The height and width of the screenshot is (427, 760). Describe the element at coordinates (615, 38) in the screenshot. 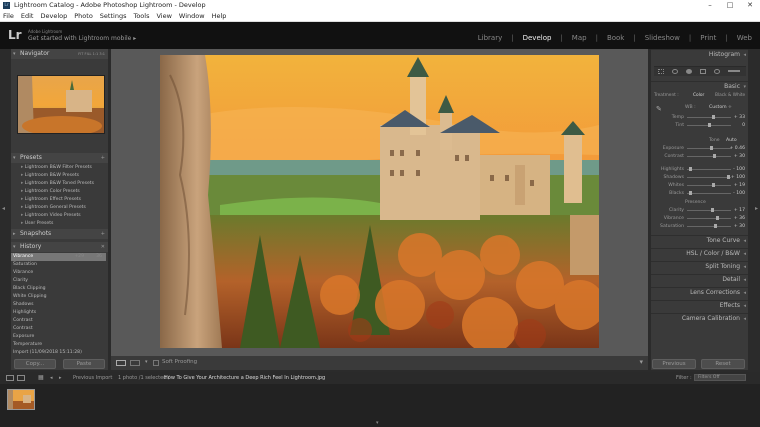

I see `module-book: Book` at that location.